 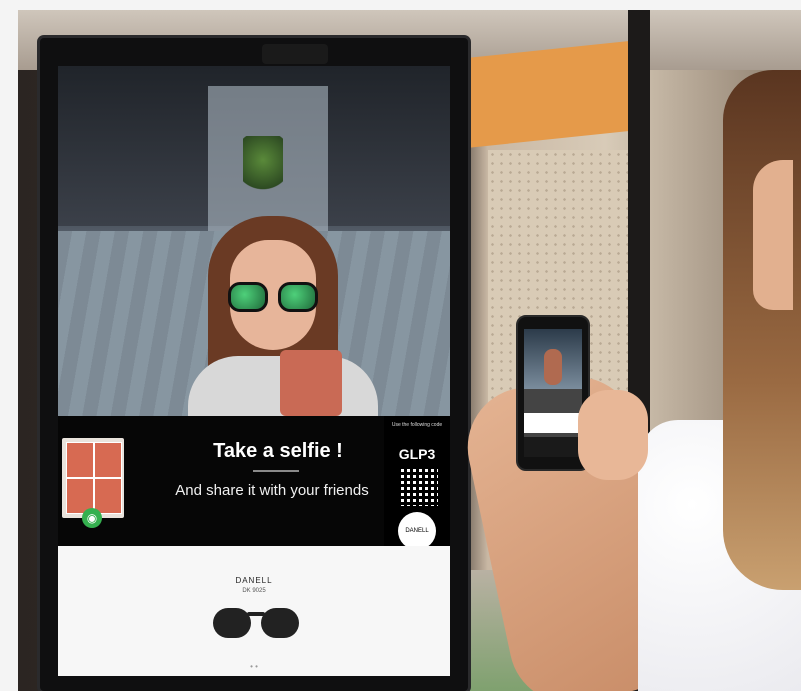 What do you see at coordinates (417, 454) in the screenshot?
I see `share-code: GLP3` at bounding box center [417, 454].